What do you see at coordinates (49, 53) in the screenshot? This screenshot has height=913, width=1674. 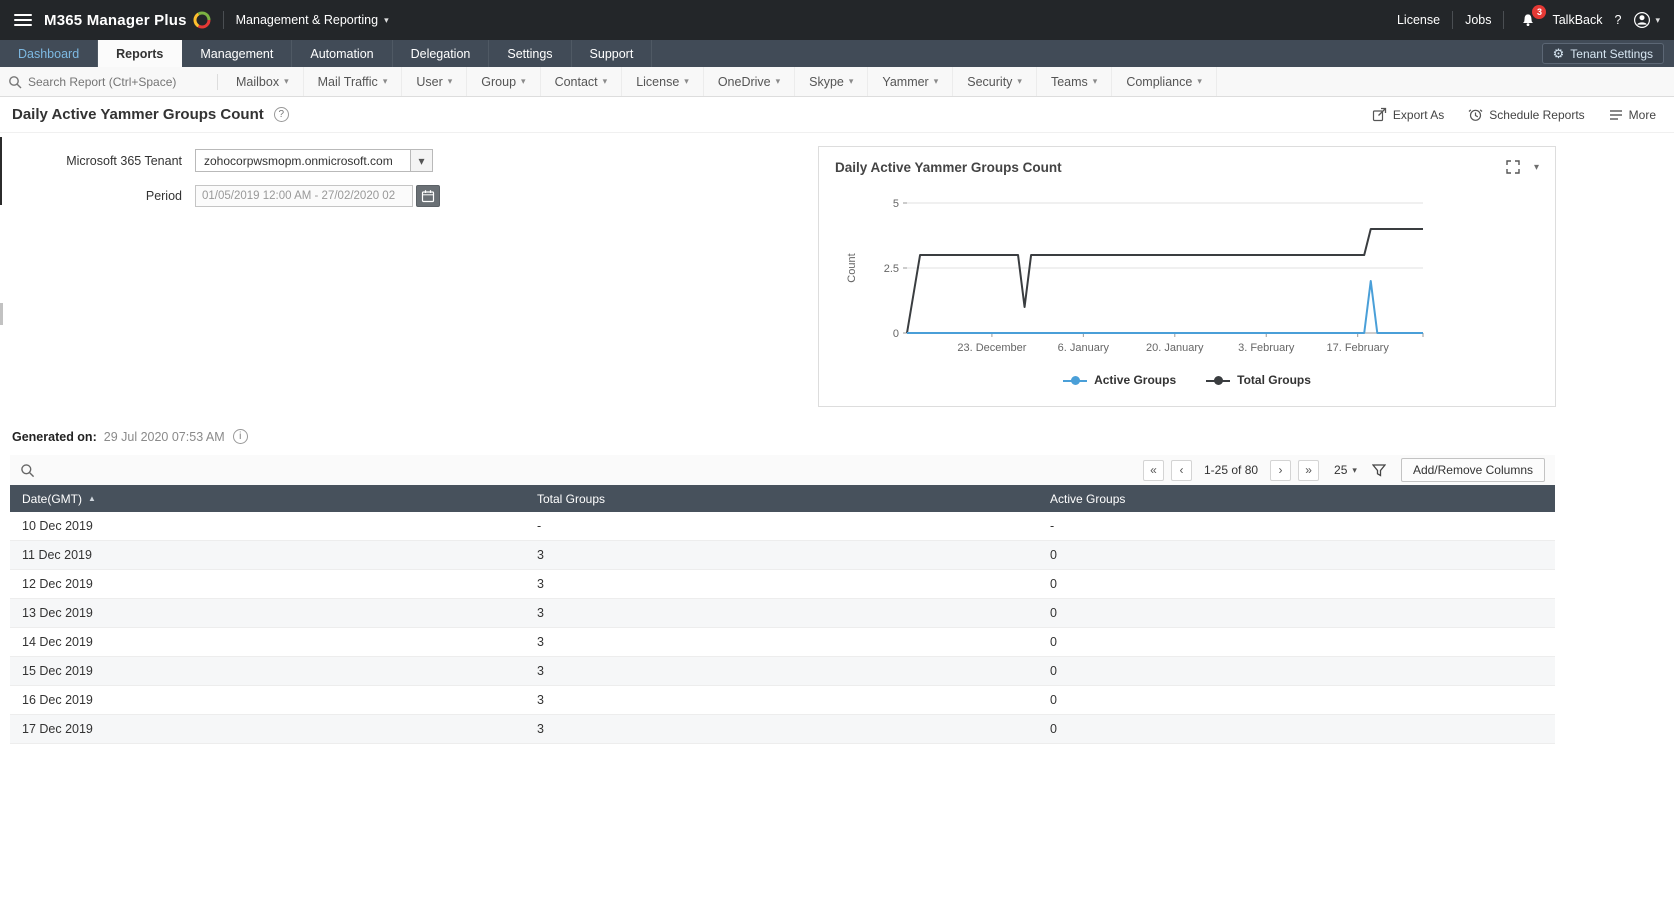 I see `tab-dashboard: Dashboard` at bounding box center [49, 53].